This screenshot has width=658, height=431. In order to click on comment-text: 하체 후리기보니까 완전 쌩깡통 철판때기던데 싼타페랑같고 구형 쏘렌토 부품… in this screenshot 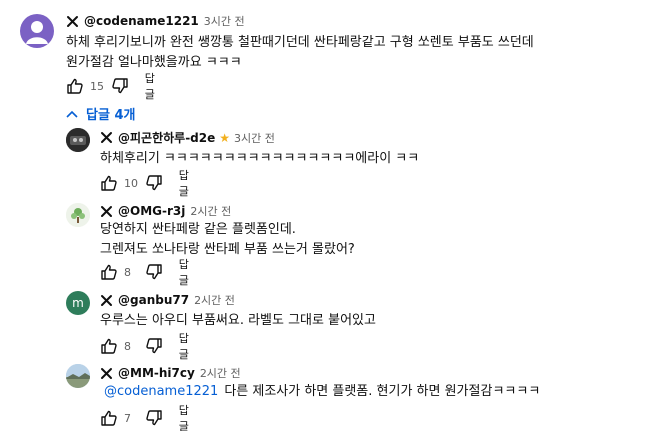, I will do `click(300, 53)`.